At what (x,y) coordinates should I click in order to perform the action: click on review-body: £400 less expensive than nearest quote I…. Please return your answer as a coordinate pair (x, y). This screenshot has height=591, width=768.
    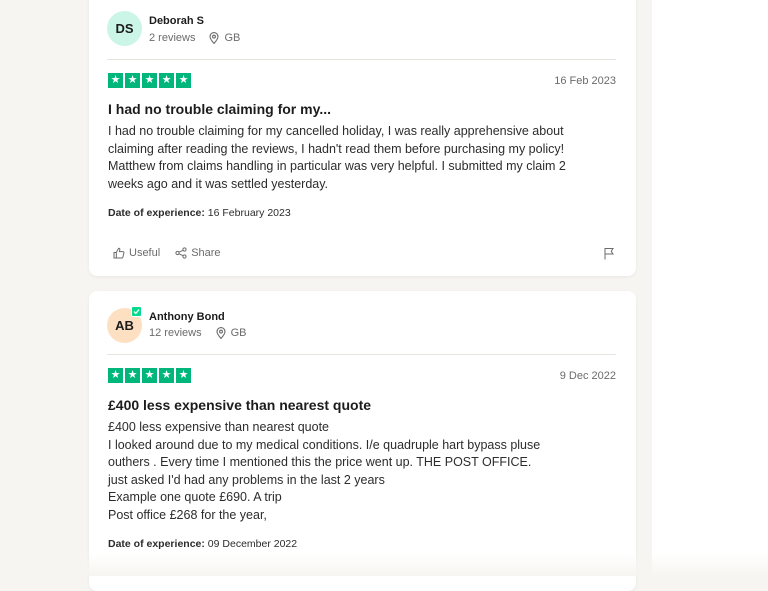
    Looking at the image, I should click on (360, 471).